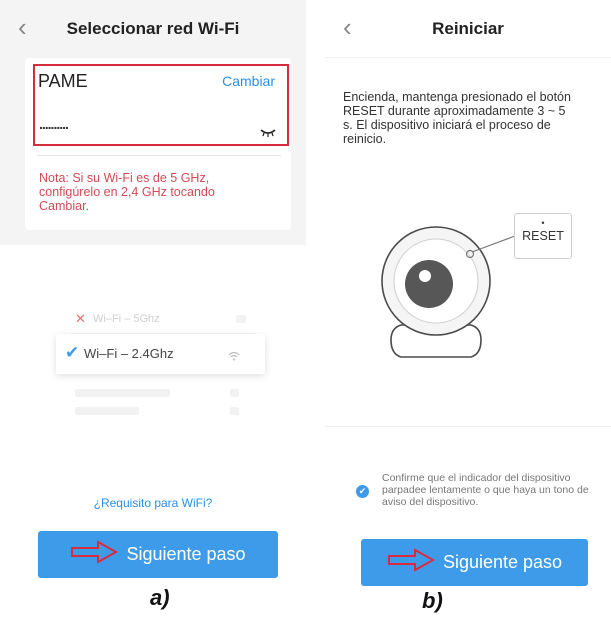 The width and height of the screenshot is (611, 617). Describe the element at coordinates (159, 155) in the screenshot. I see `field-divider` at that location.